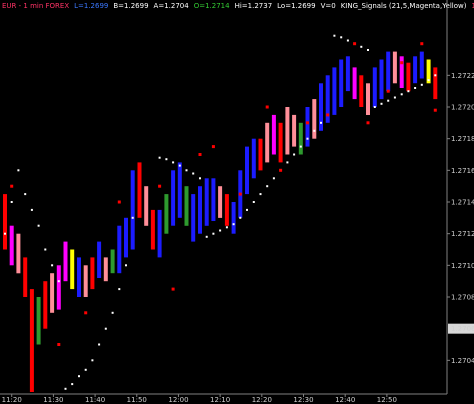  I want to click on last-price-marker: 1.2706, so click(461, 328).